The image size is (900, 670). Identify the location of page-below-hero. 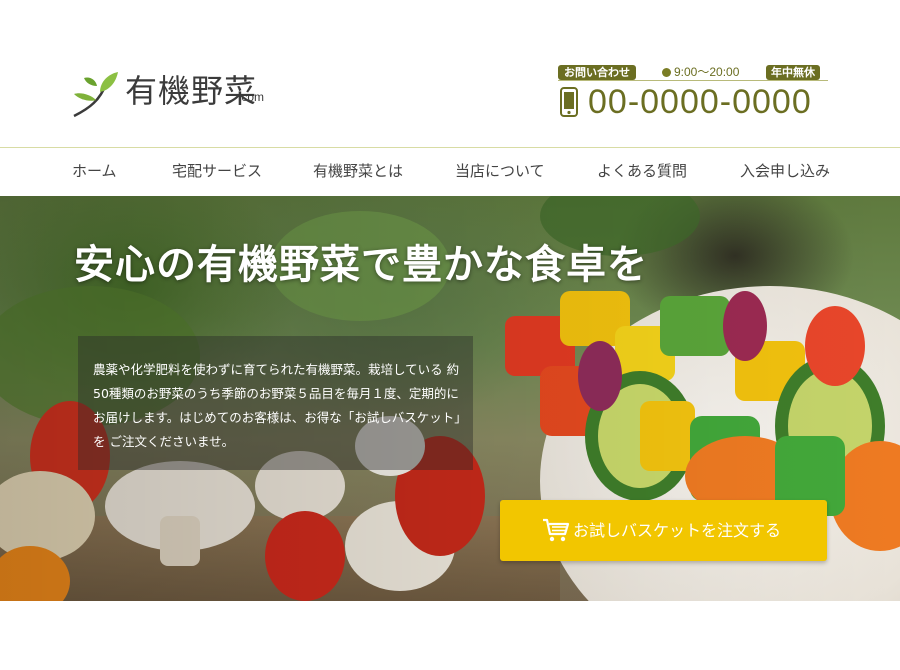
(450, 635).